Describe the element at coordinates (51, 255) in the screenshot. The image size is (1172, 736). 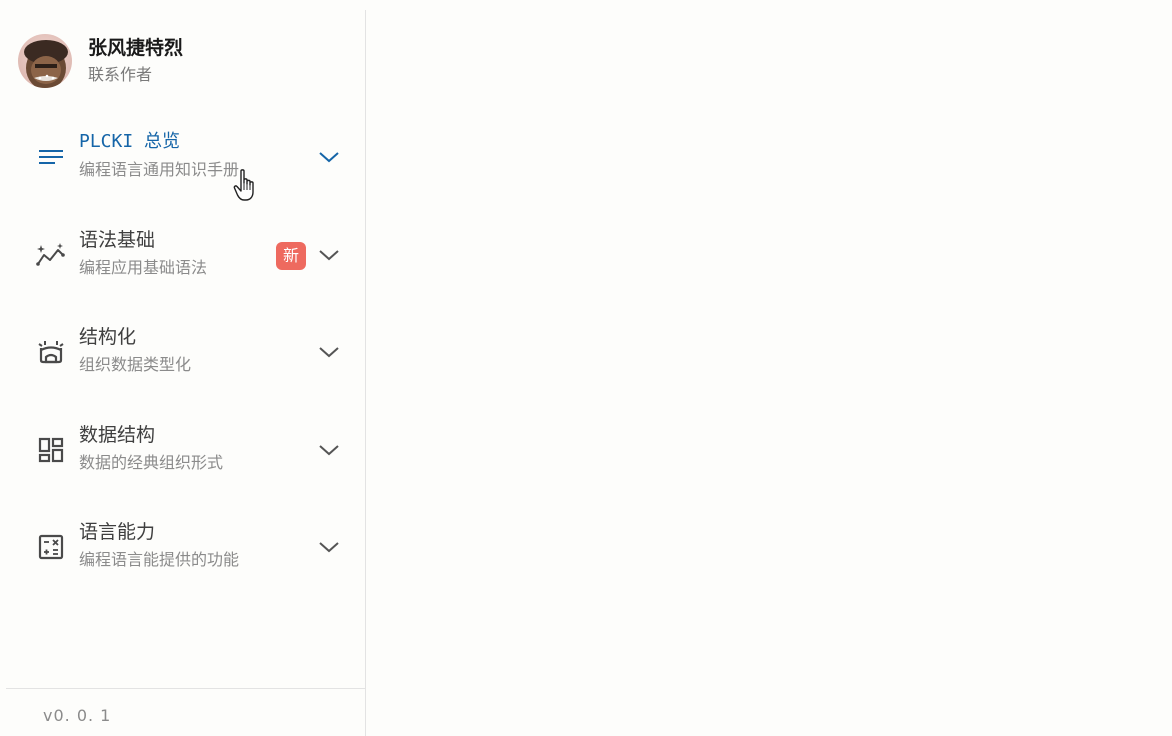
I see `sparkle-chart-icon` at that location.